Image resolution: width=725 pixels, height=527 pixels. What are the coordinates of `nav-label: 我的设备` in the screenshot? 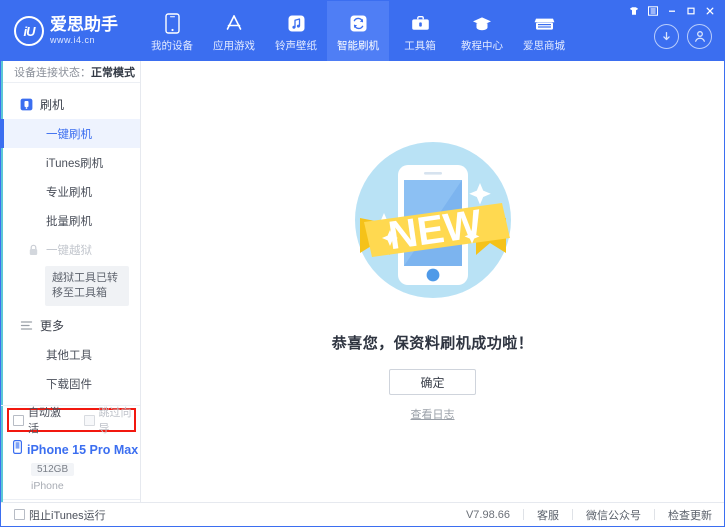 It's located at (172, 46).